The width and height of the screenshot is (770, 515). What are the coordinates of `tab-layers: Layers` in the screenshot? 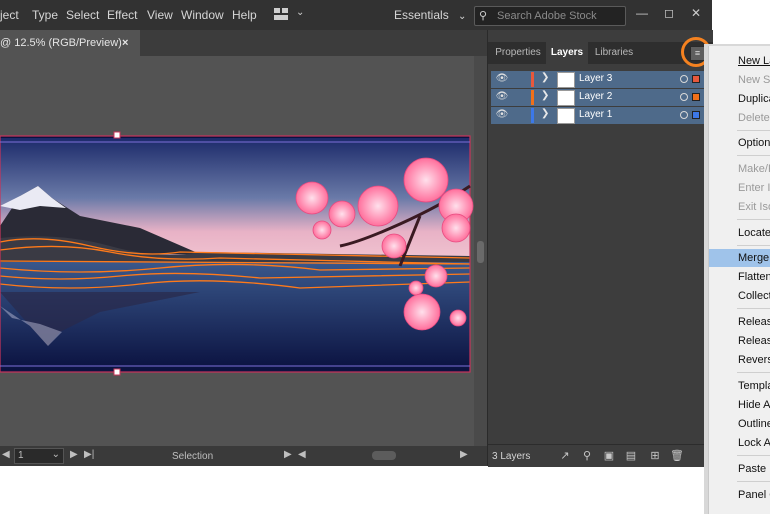 It's located at (567, 53).